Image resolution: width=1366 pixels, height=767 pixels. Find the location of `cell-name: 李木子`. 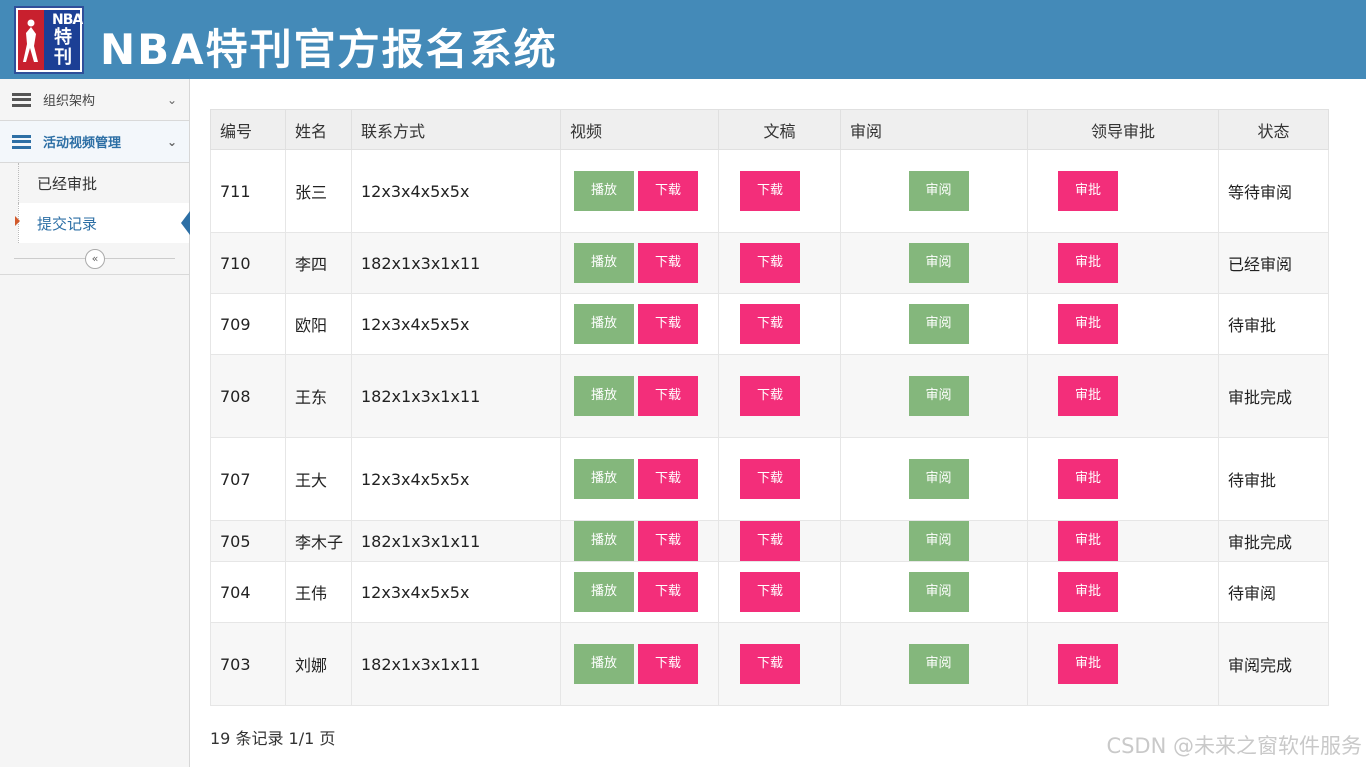

cell-name: 李木子 is located at coordinates (318, 541).